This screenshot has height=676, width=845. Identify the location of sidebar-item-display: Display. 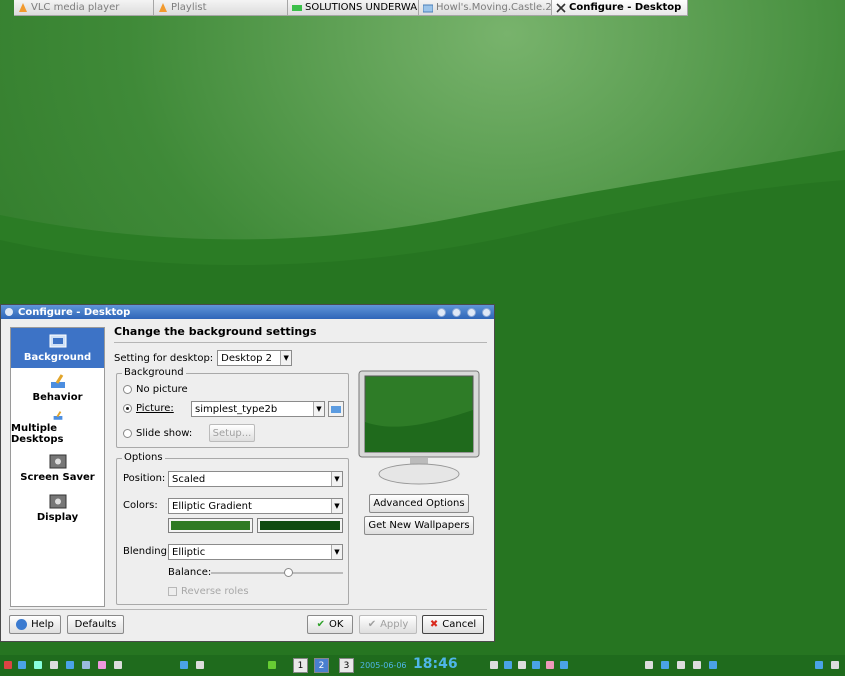
(57, 508).